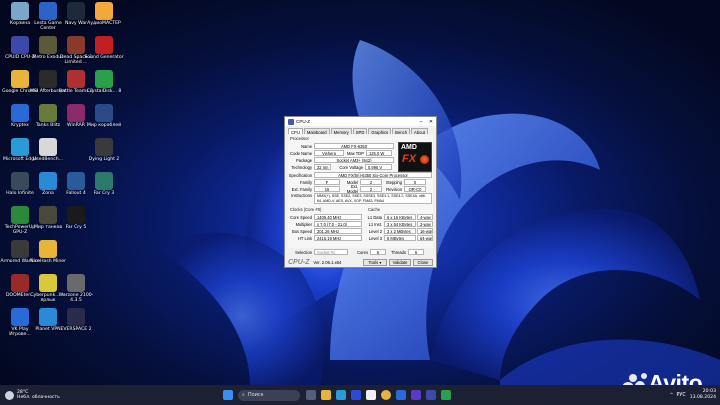 Image resolution: width=720 pixels, height=405 pixels. What do you see at coordinates (316, 131) in the screenshot?
I see `tab-mainboard: Mainboard` at bounding box center [316, 131].